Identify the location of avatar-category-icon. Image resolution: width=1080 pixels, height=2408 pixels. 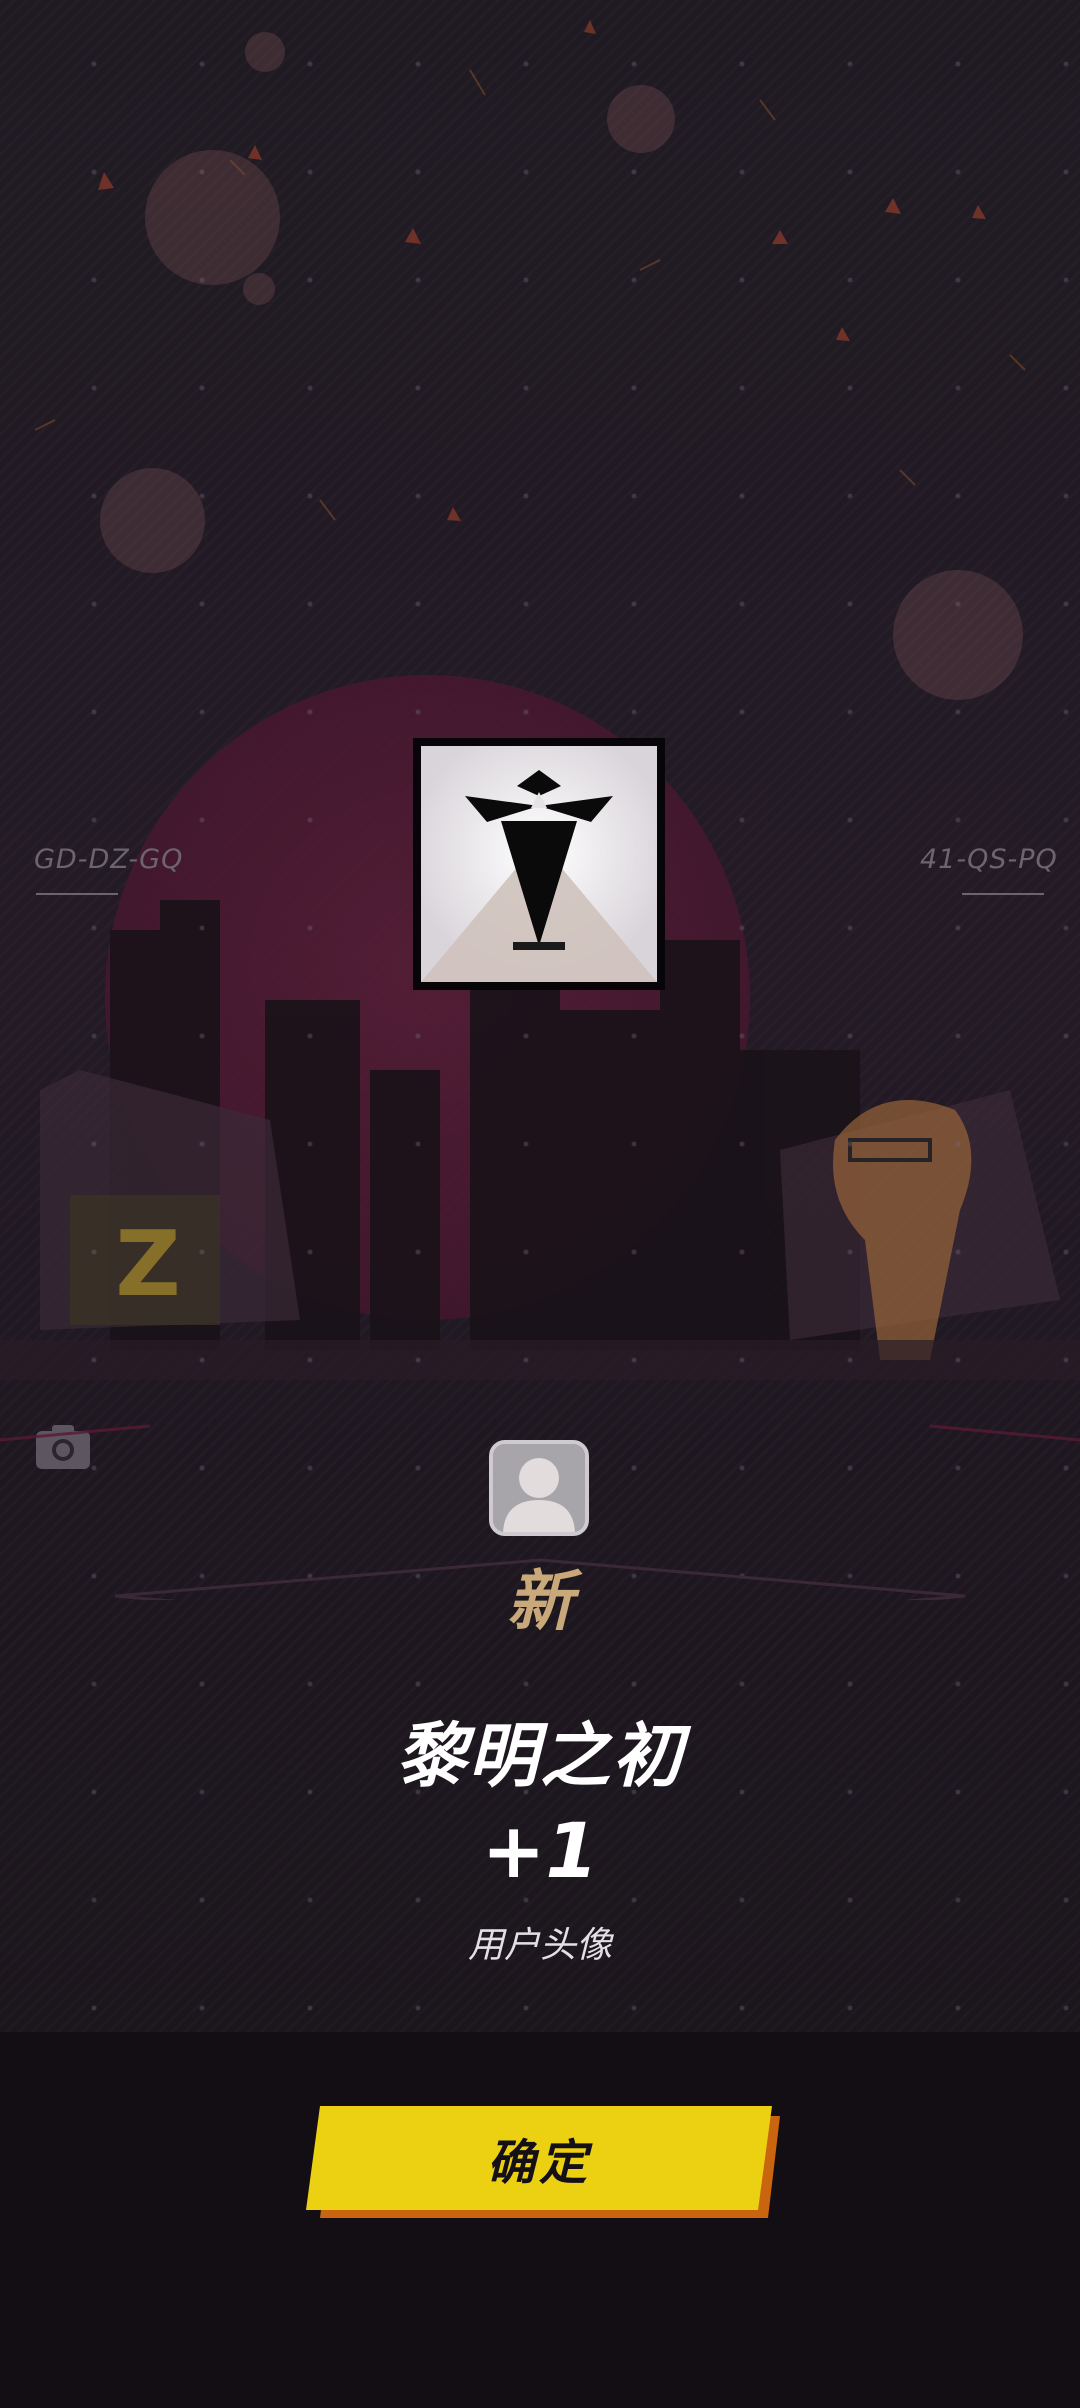
(539, 1488).